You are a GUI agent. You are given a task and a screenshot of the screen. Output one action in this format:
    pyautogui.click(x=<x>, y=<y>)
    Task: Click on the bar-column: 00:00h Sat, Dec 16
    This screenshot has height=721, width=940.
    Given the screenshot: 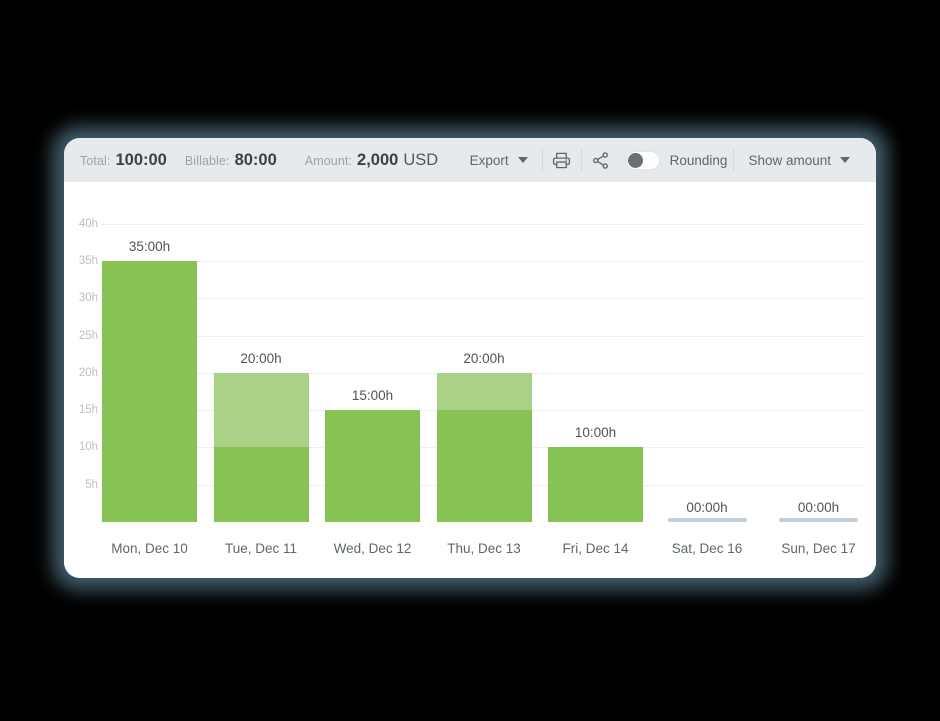 What is the action you would take?
    pyautogui.click(x=707, y=380)
    